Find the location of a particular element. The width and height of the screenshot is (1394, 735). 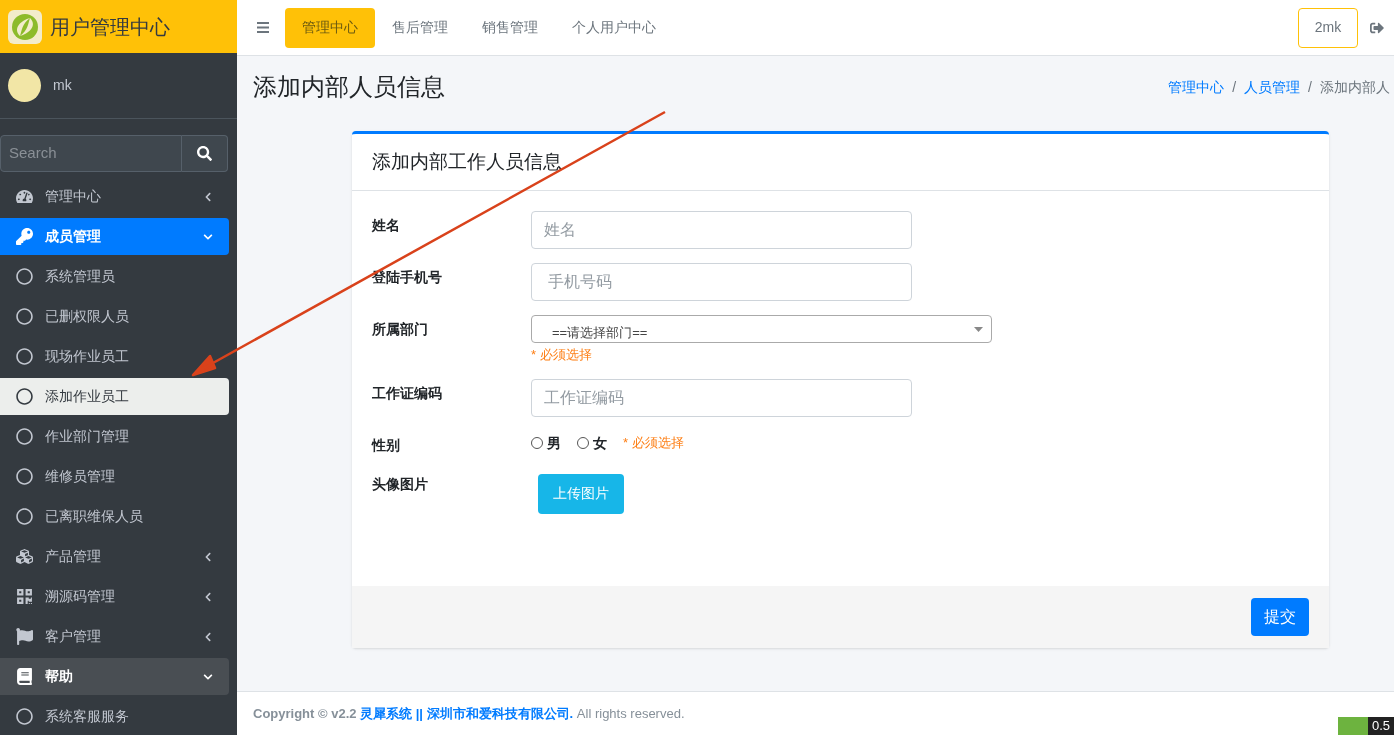

nav-item: 已删权限人员 is located at coordinates (114, 316).